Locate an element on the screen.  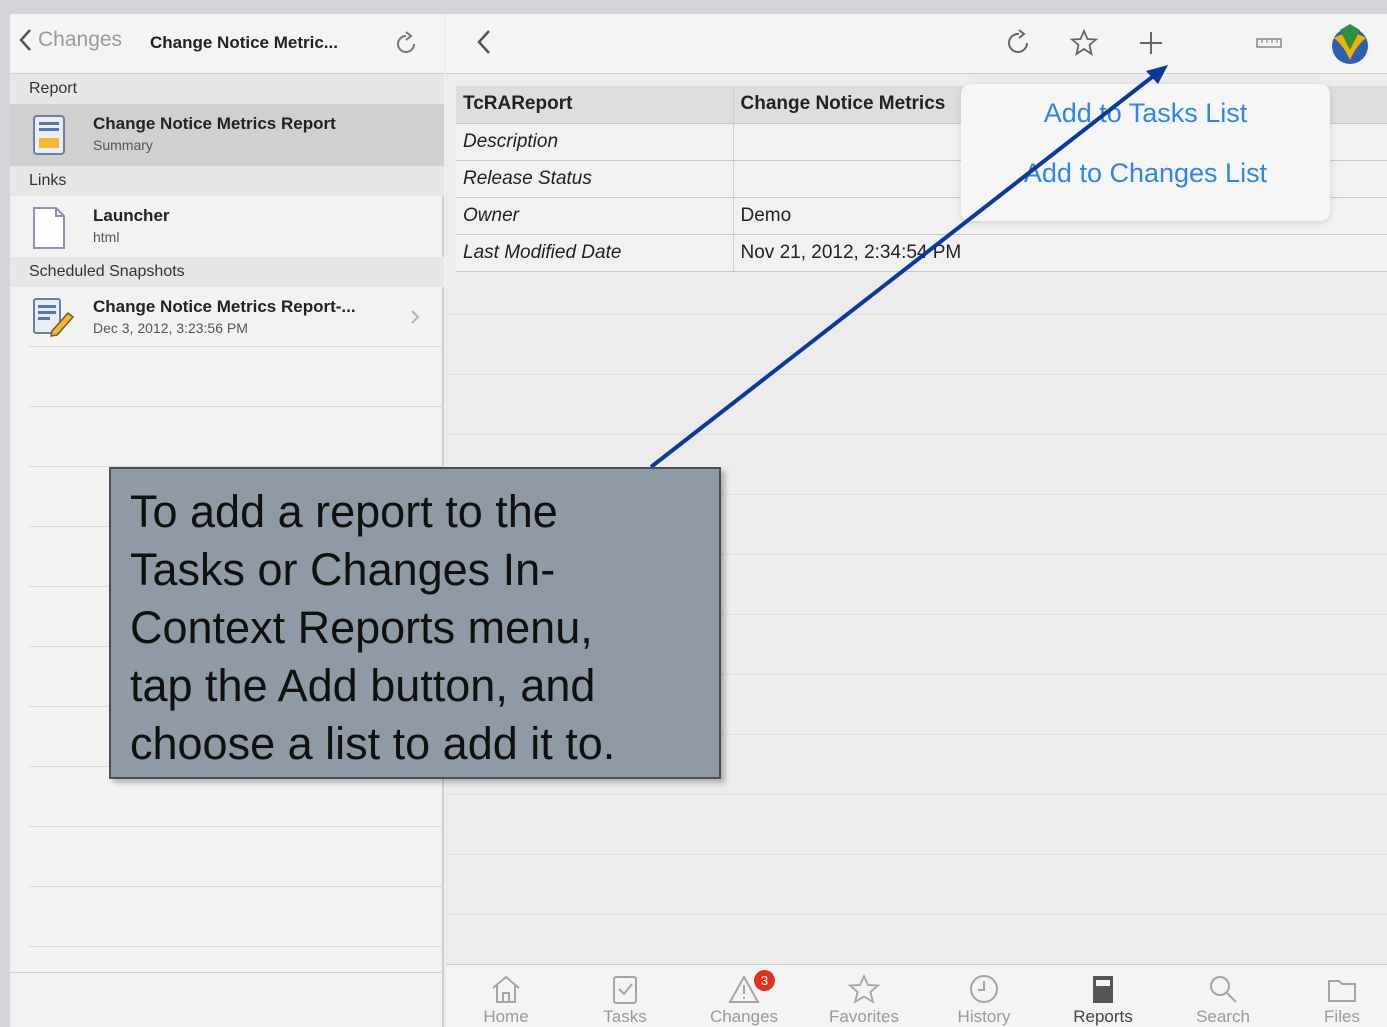
list-item-report: Change Notice Metrics Report Summary is located at coordinates (227, 135).